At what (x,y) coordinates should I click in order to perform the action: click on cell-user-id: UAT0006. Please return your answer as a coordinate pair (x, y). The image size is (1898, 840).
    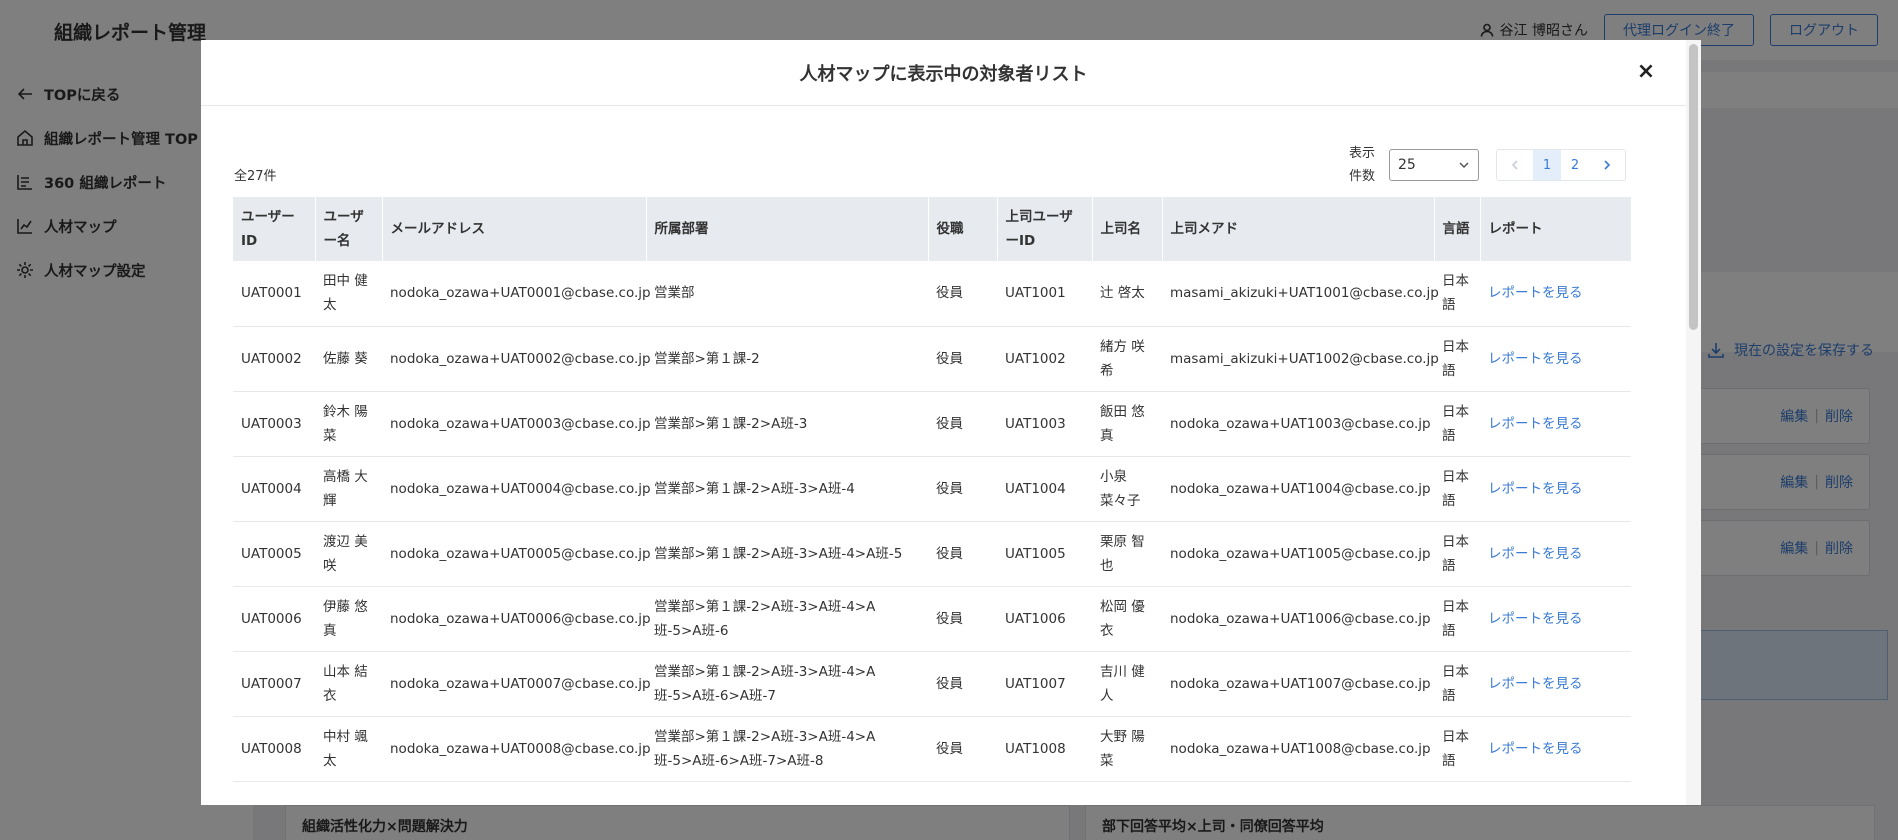
    Looking at the image, I should click on (274, 619).